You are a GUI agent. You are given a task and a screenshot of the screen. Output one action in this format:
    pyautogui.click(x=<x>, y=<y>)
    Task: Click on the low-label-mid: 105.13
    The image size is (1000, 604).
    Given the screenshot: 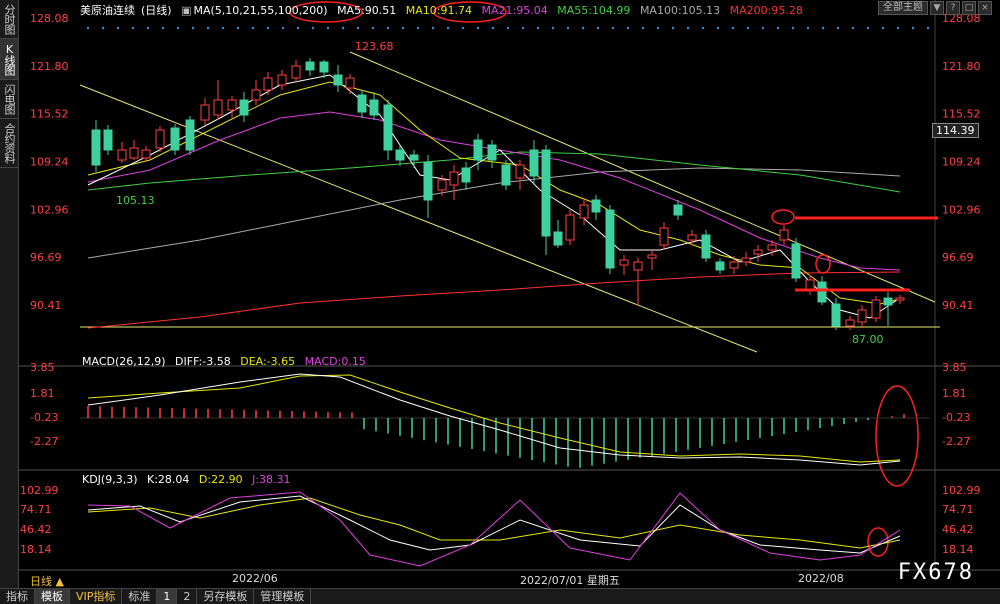 What is the action you would take?
    pyautogui.click(x=135, y=200)
    